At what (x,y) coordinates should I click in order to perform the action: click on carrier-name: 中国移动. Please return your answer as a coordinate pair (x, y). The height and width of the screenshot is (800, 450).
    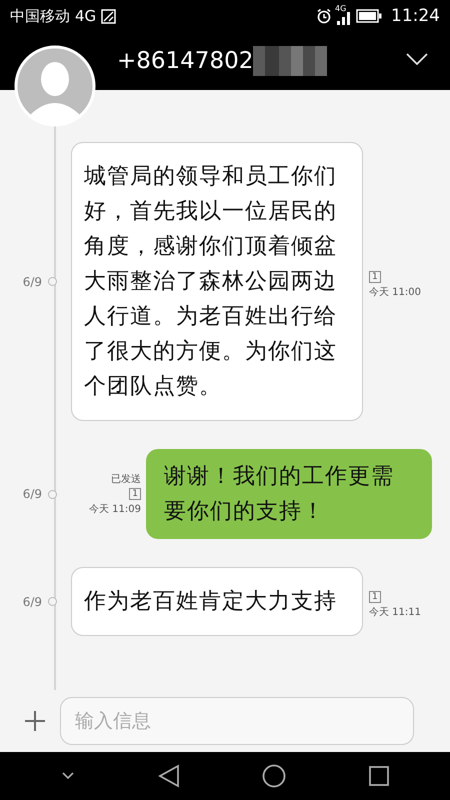
    Looking at the image, I should click on (40, 16).